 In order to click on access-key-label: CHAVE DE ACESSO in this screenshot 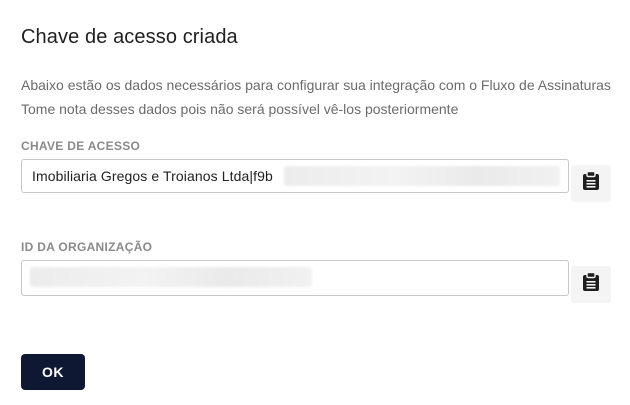, I will do `click(81, 146)`.